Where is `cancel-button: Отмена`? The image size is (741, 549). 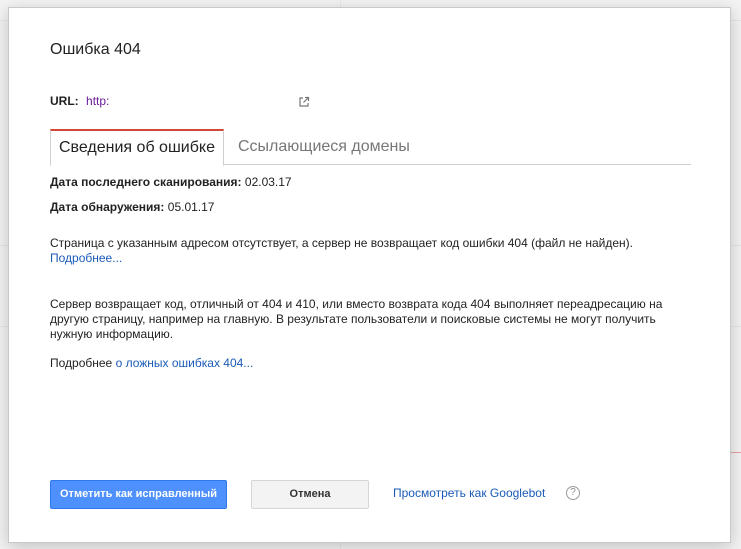
cancel-button: Отмена is located at coordinates (310, 494).